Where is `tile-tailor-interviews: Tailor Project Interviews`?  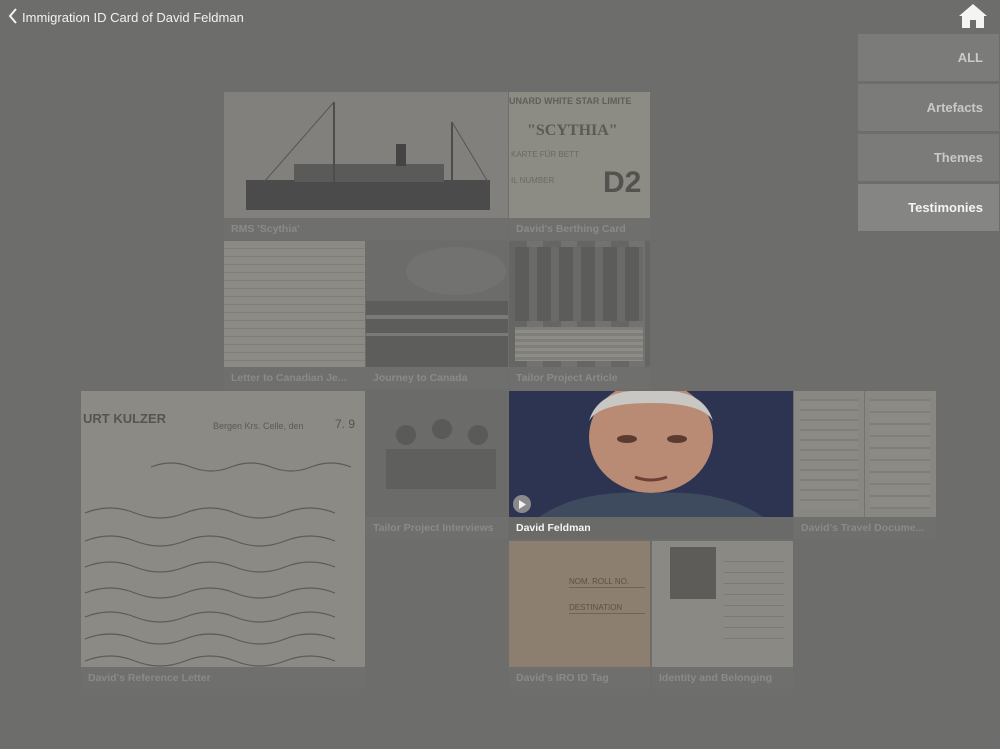
tile-tailor-interviews: Tailor Project Interviews is located at coordinates (437, 465).